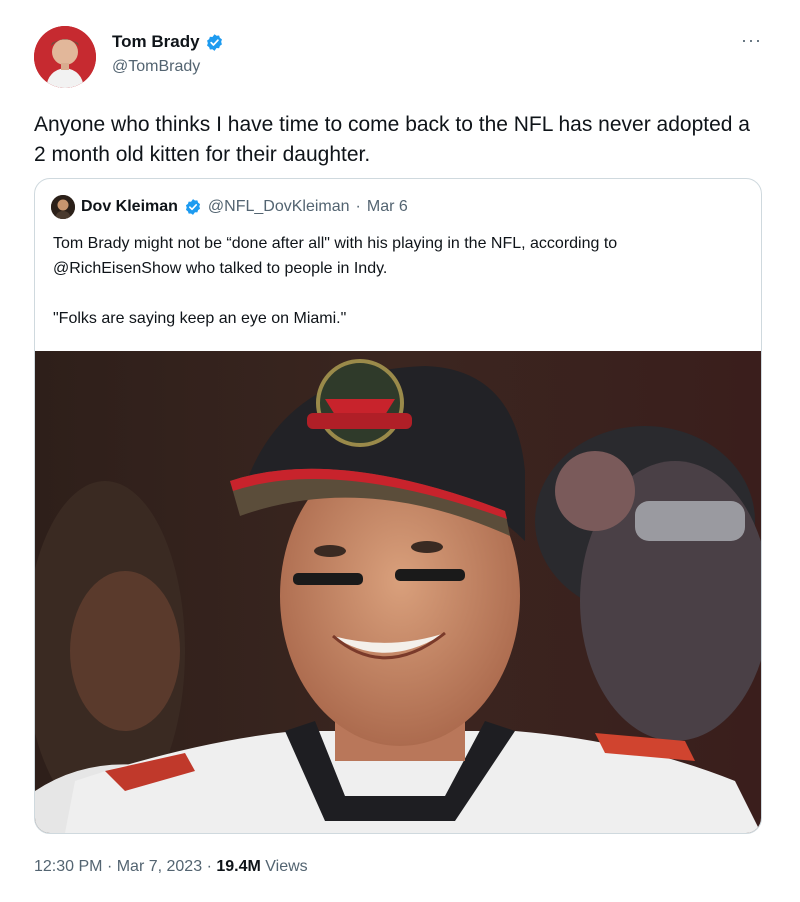 The image size is (800, 902). I want to click on author-name: Tom Brady, so click(156, 42).